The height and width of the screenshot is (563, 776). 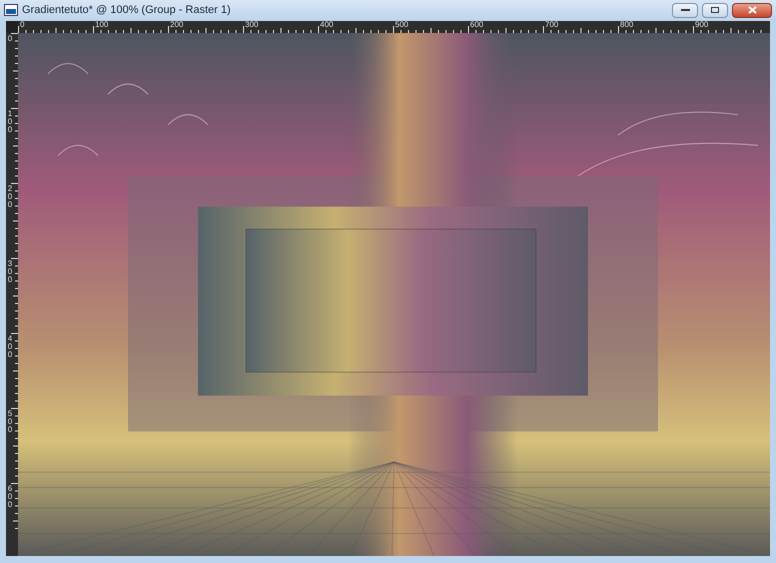 I want to click on maximize-button, so click(x=715, y=10).